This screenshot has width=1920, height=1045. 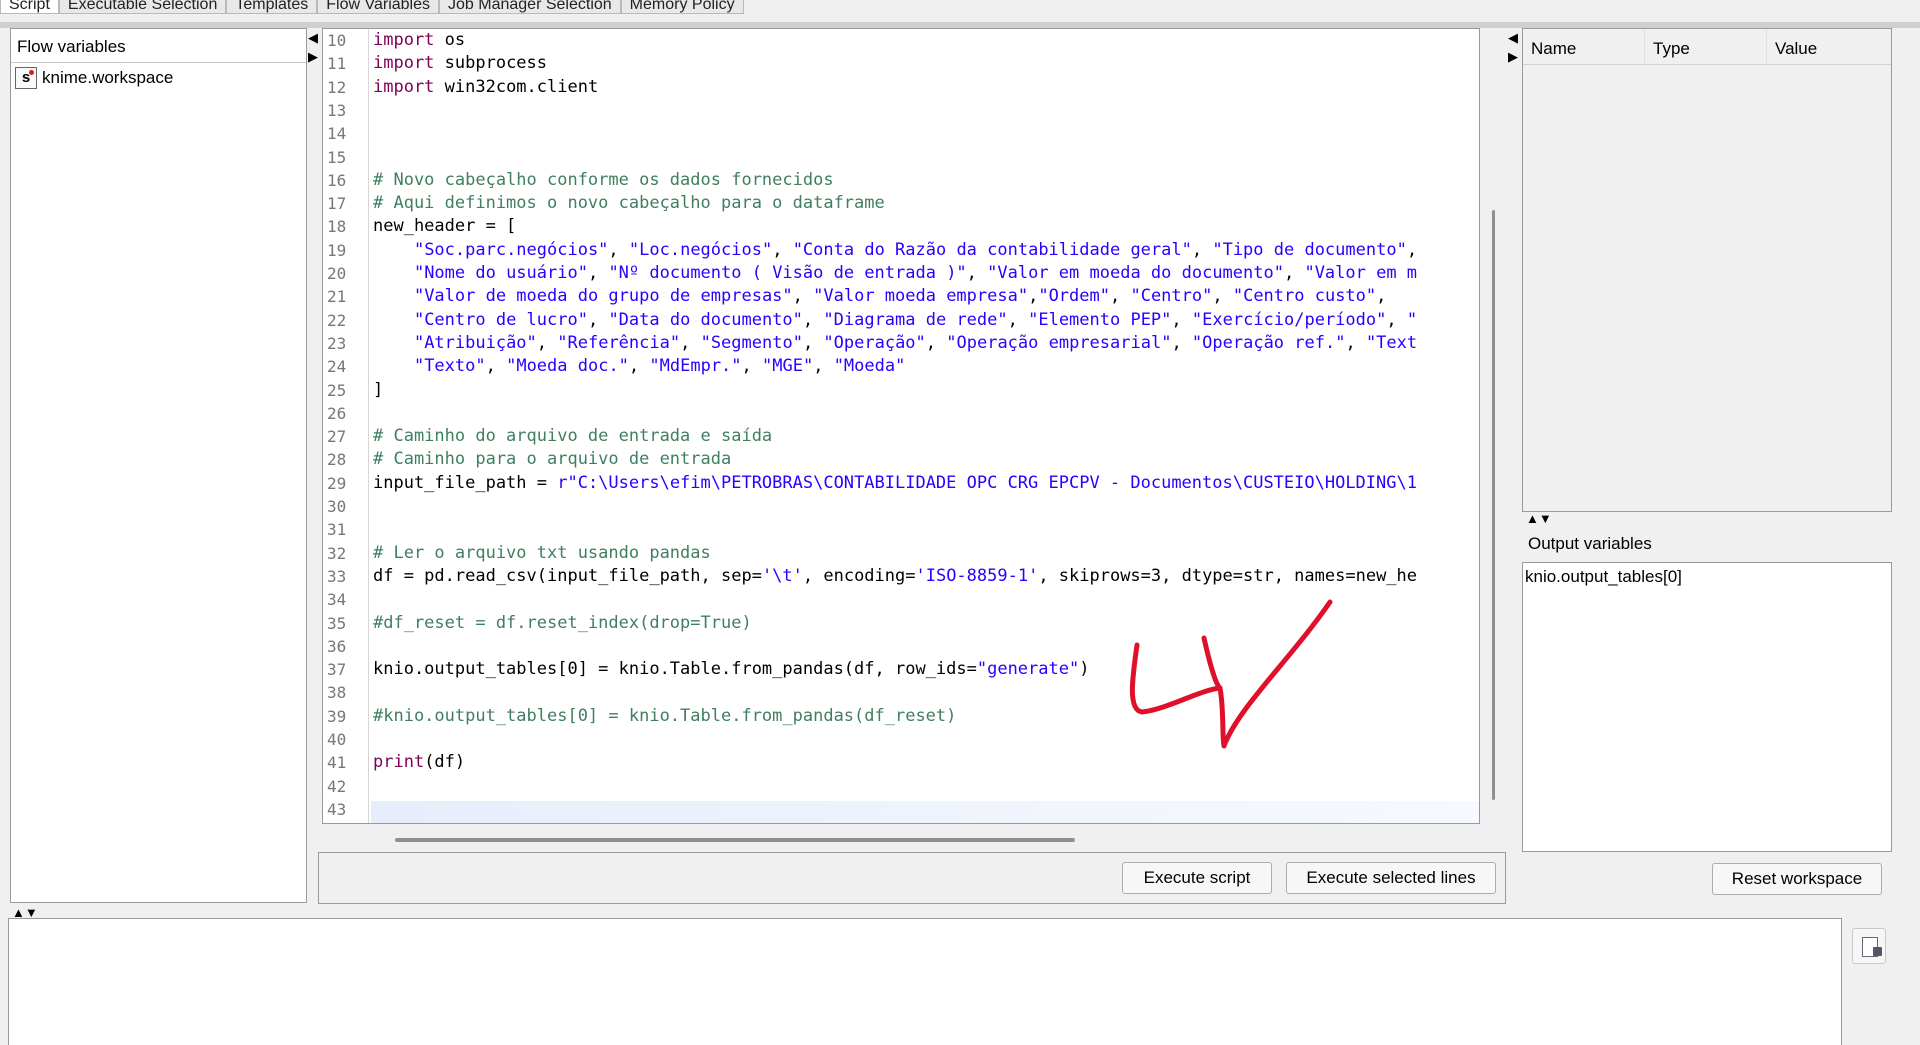 What do you see at coordinates (337, 670) in the screenshot?
I see `line-number: 37` at bounding box center [337, 670].